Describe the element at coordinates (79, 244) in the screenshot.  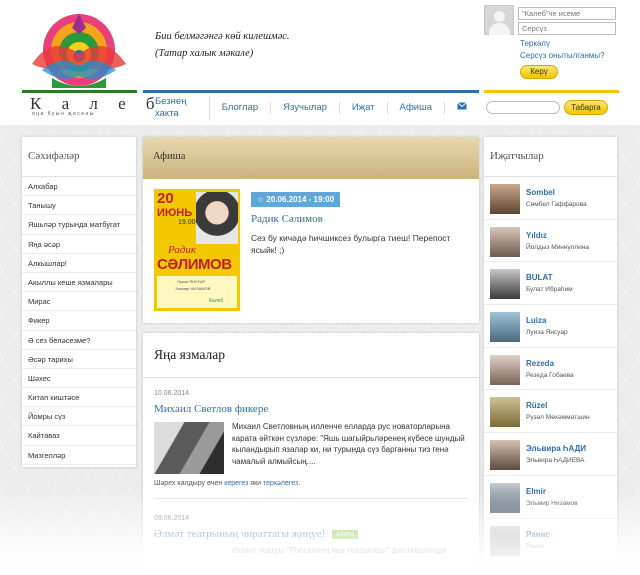
I see `sidebar-item: Яңа әсәр` at that location.